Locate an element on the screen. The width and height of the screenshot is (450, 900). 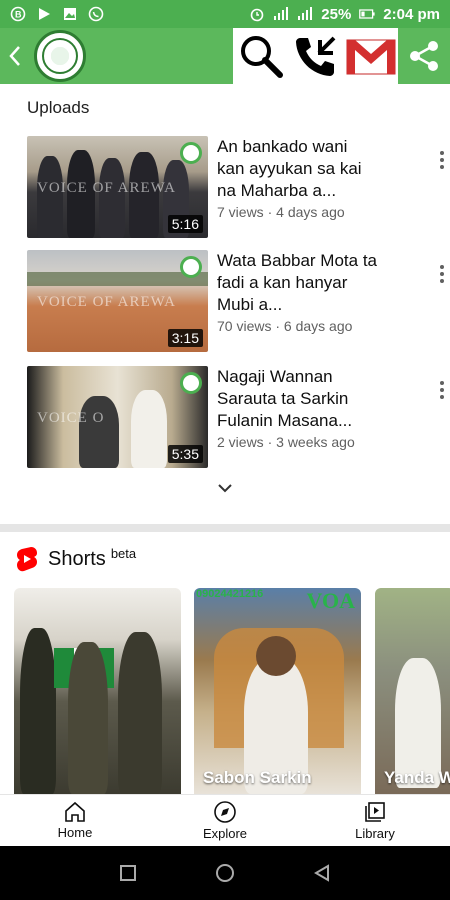
video-views: 7 views is located at coordinates (240, 212).